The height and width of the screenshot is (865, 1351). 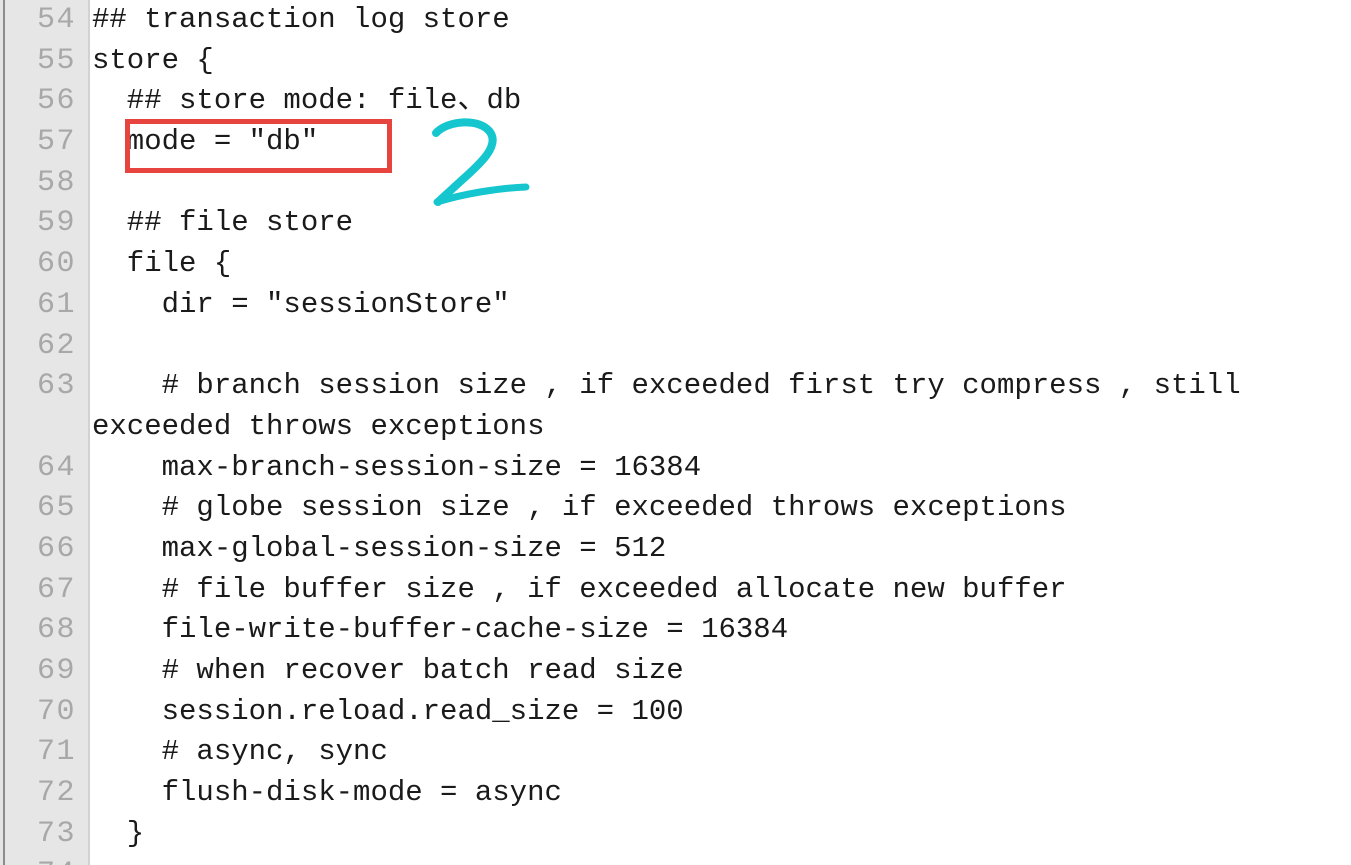 I want to click on code-row: flush-disk-mode = async, so click(x=721, y=793).